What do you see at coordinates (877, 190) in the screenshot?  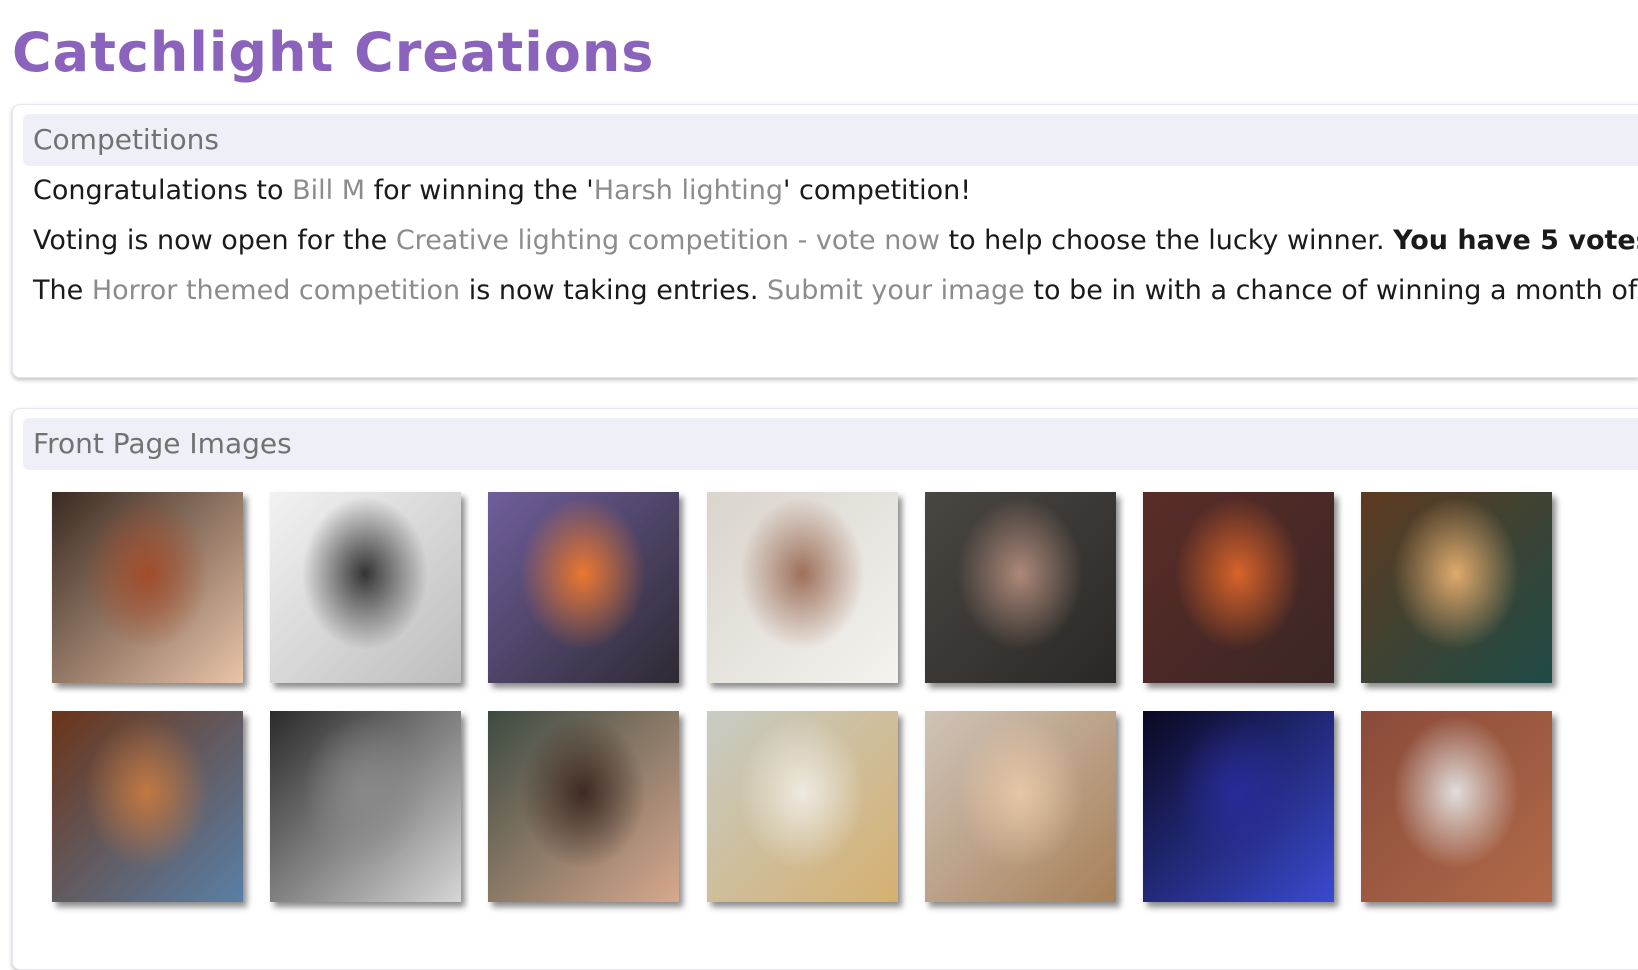 I see `text: ' competition!` at bounding box center [877, 190].